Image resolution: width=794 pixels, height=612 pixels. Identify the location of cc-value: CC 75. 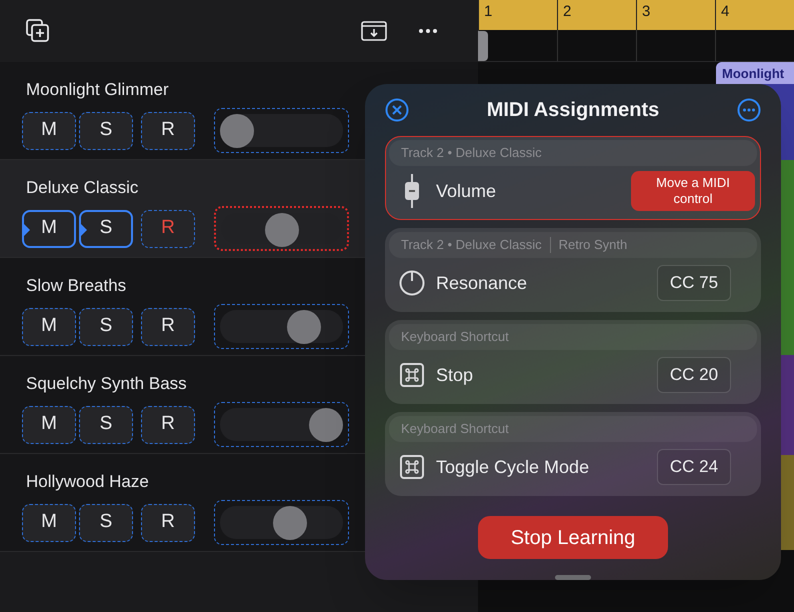
(694, 283).